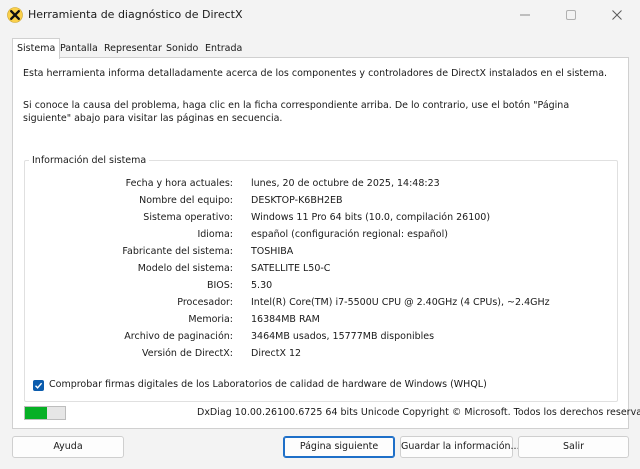 Image resolution: width=640 pixels, height=469 pixels. I want to click on info-value: SATELLITE L50-C, so click(291, 268).